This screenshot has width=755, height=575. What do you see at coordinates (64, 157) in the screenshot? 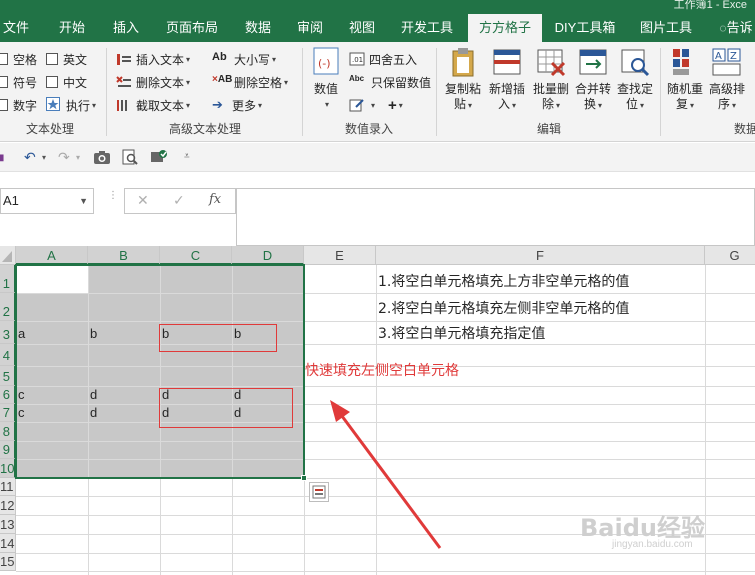
I see `redo-icon: ↷` at bounding box center [64, 157].